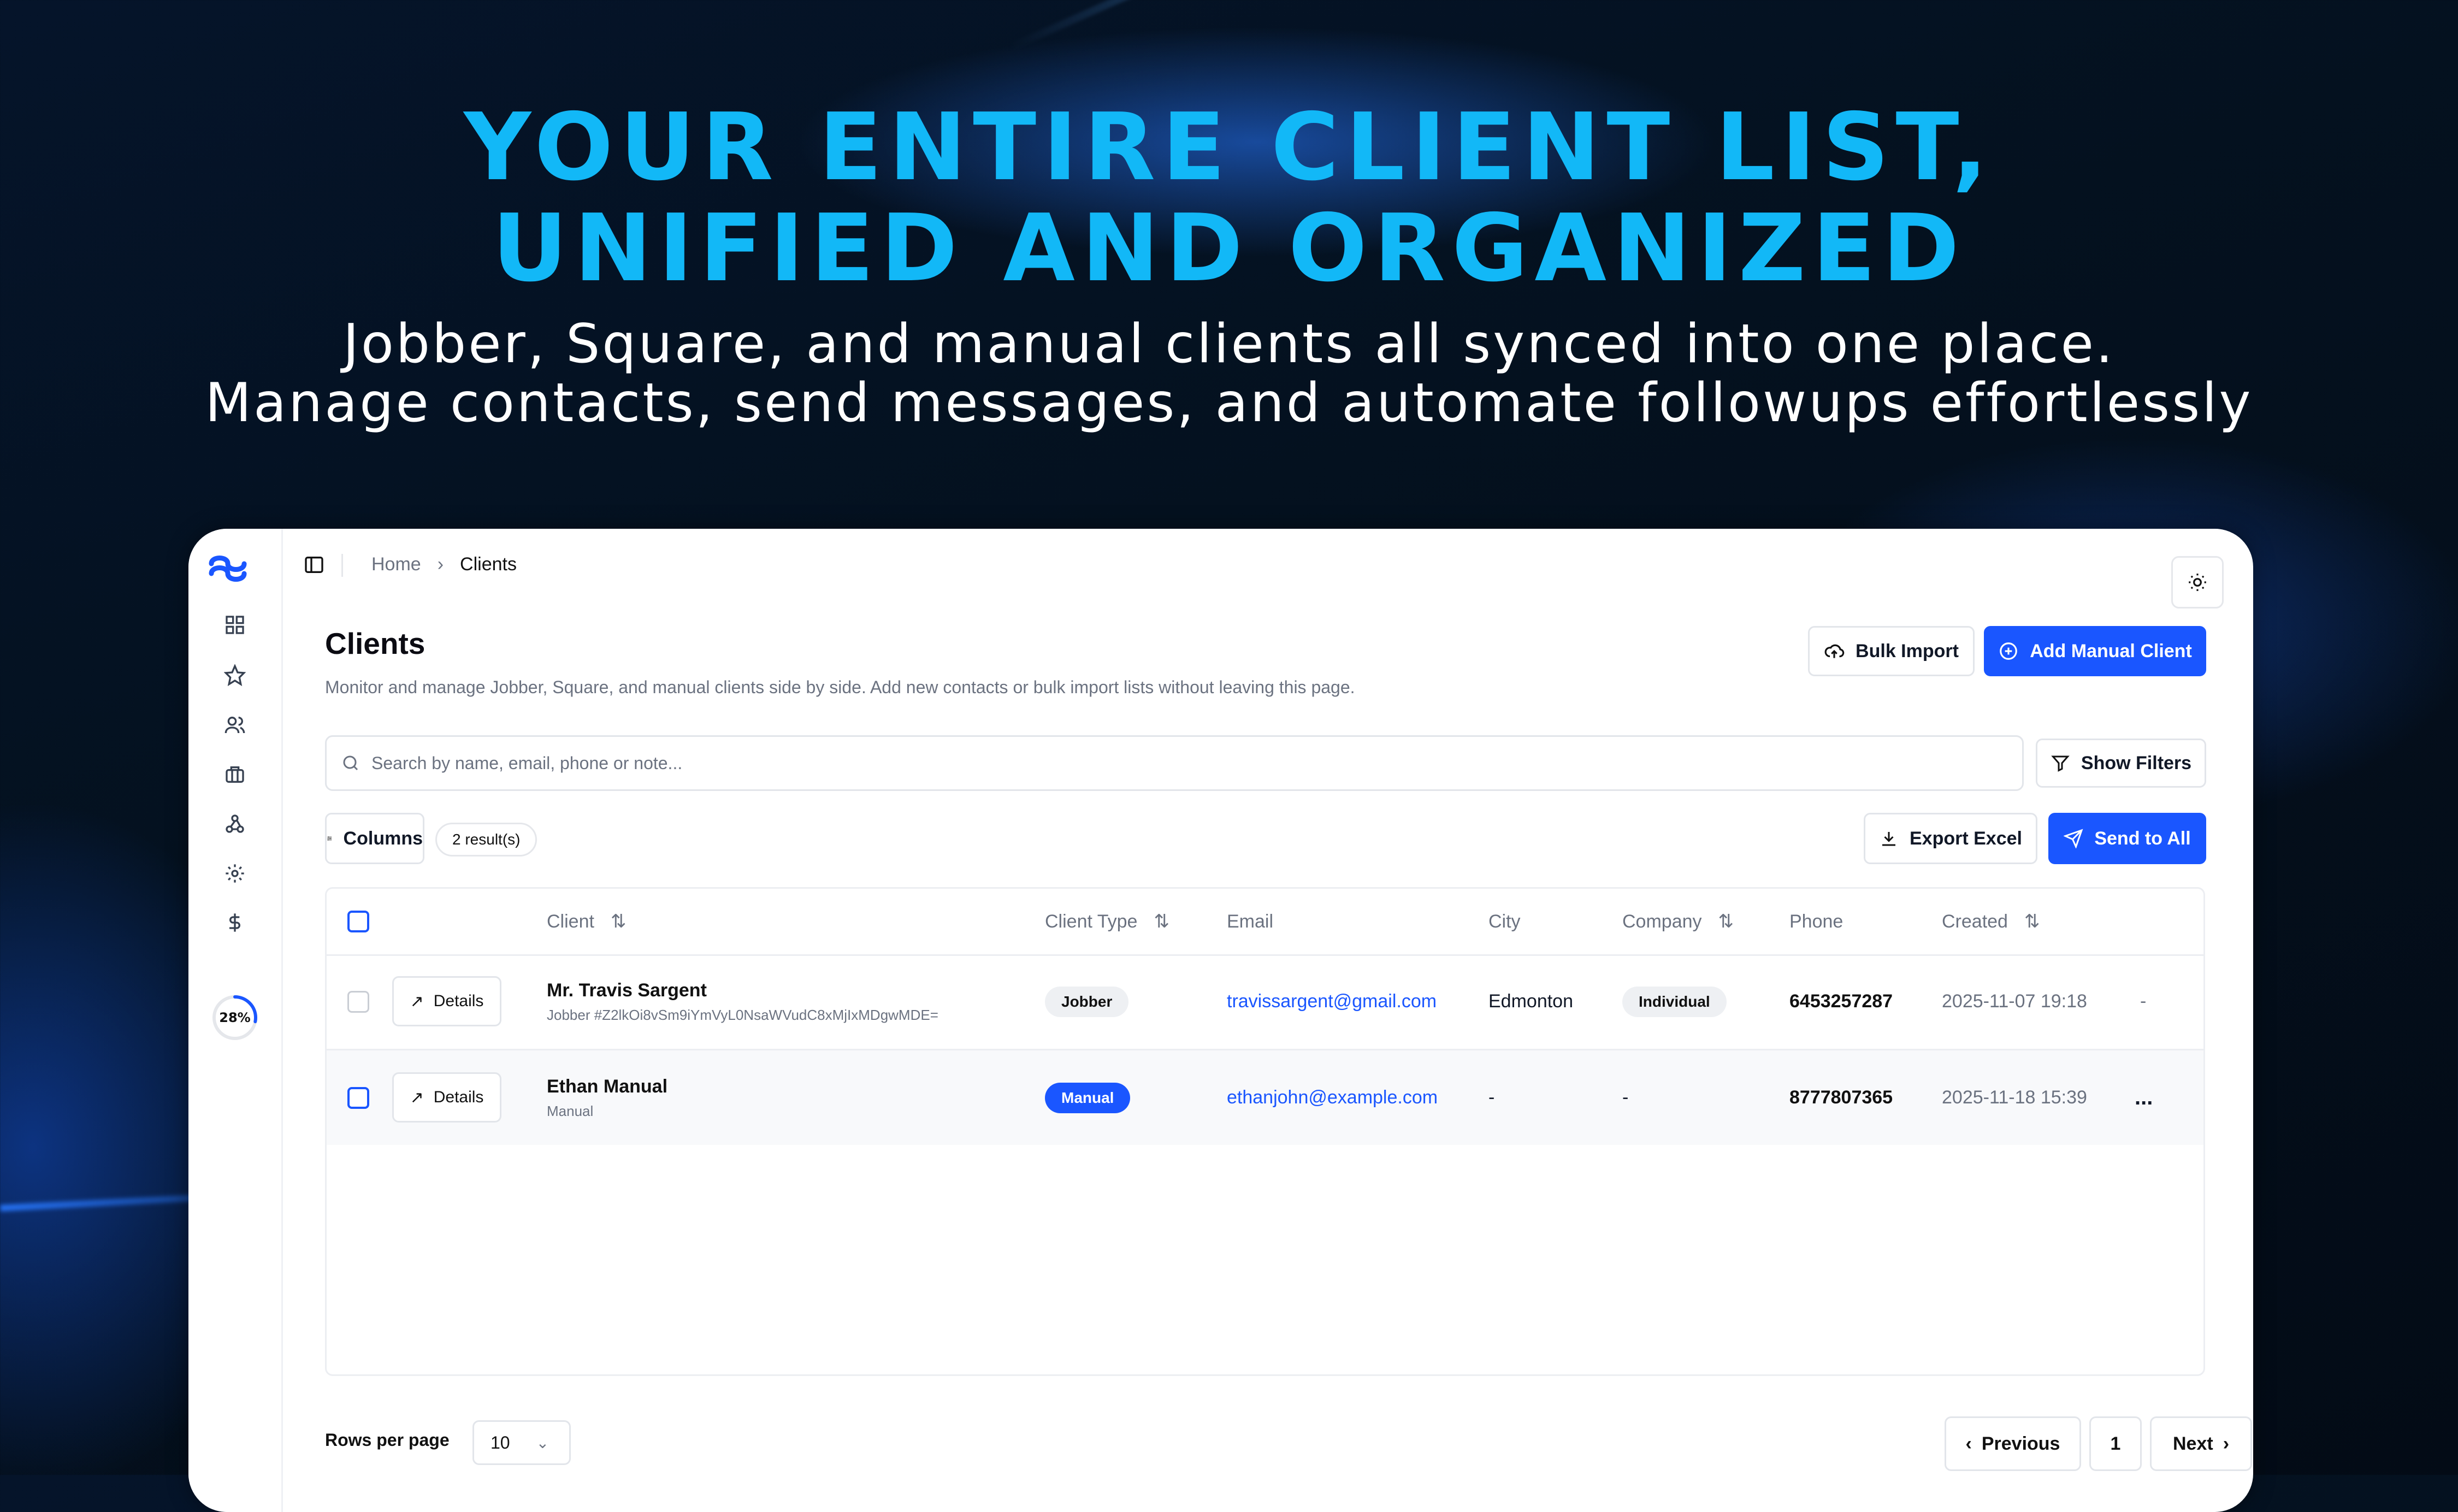 The width and height of the screenshot is (2458, 1512). I want to click on sidebar: 28%, so click(236, 1020).